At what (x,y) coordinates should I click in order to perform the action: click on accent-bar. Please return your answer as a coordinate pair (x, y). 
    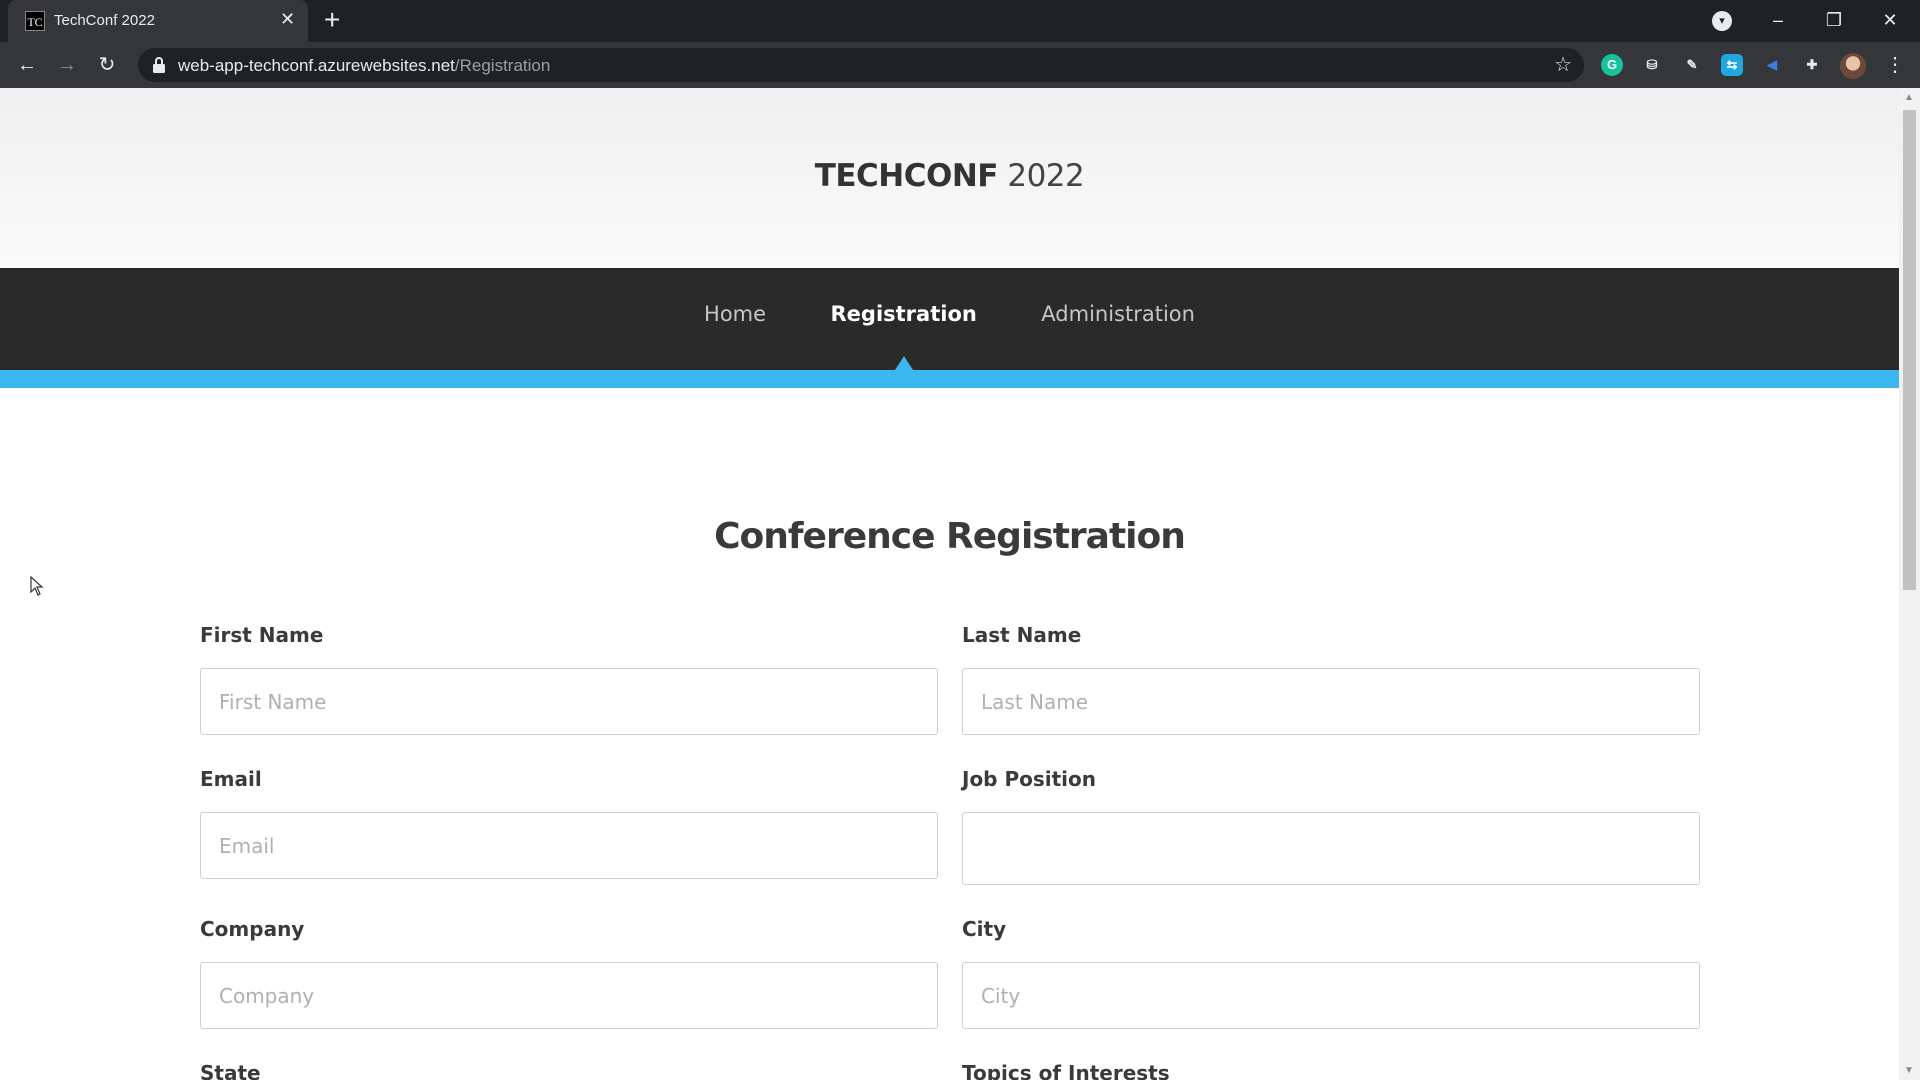
    Looking at the image, I should click on (949, 379).